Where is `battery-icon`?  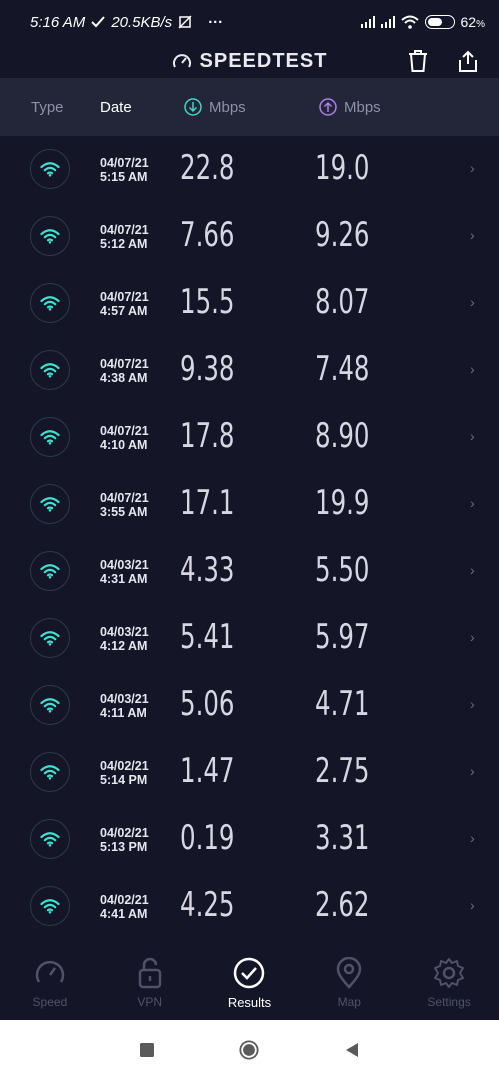
battery-icon is located at coordinates (439, 22).